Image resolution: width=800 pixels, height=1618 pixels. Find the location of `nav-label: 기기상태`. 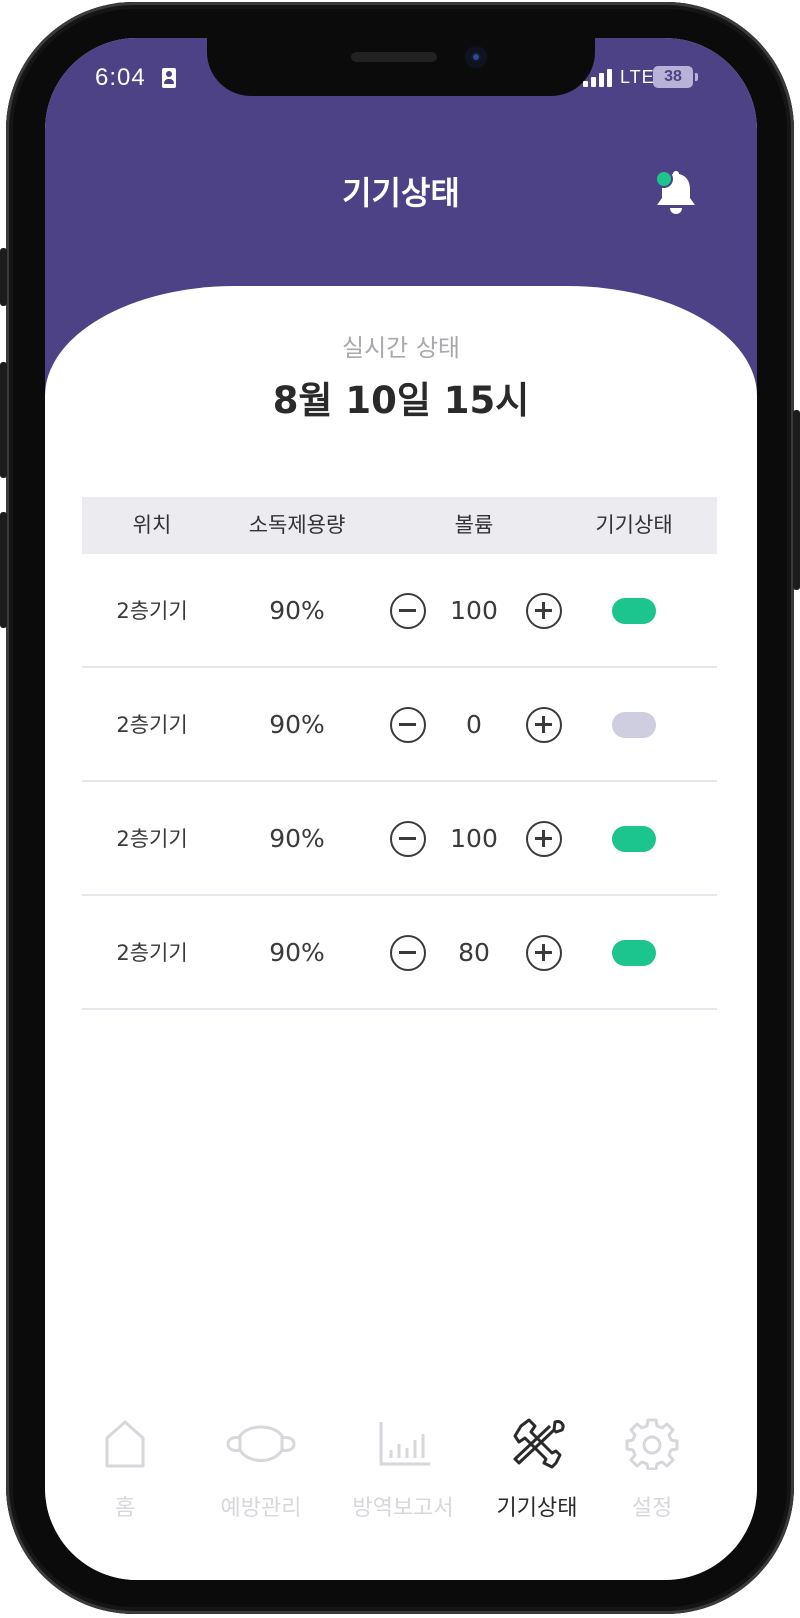

nav-label: 기기상태 is located at coordinates (537, 1508).